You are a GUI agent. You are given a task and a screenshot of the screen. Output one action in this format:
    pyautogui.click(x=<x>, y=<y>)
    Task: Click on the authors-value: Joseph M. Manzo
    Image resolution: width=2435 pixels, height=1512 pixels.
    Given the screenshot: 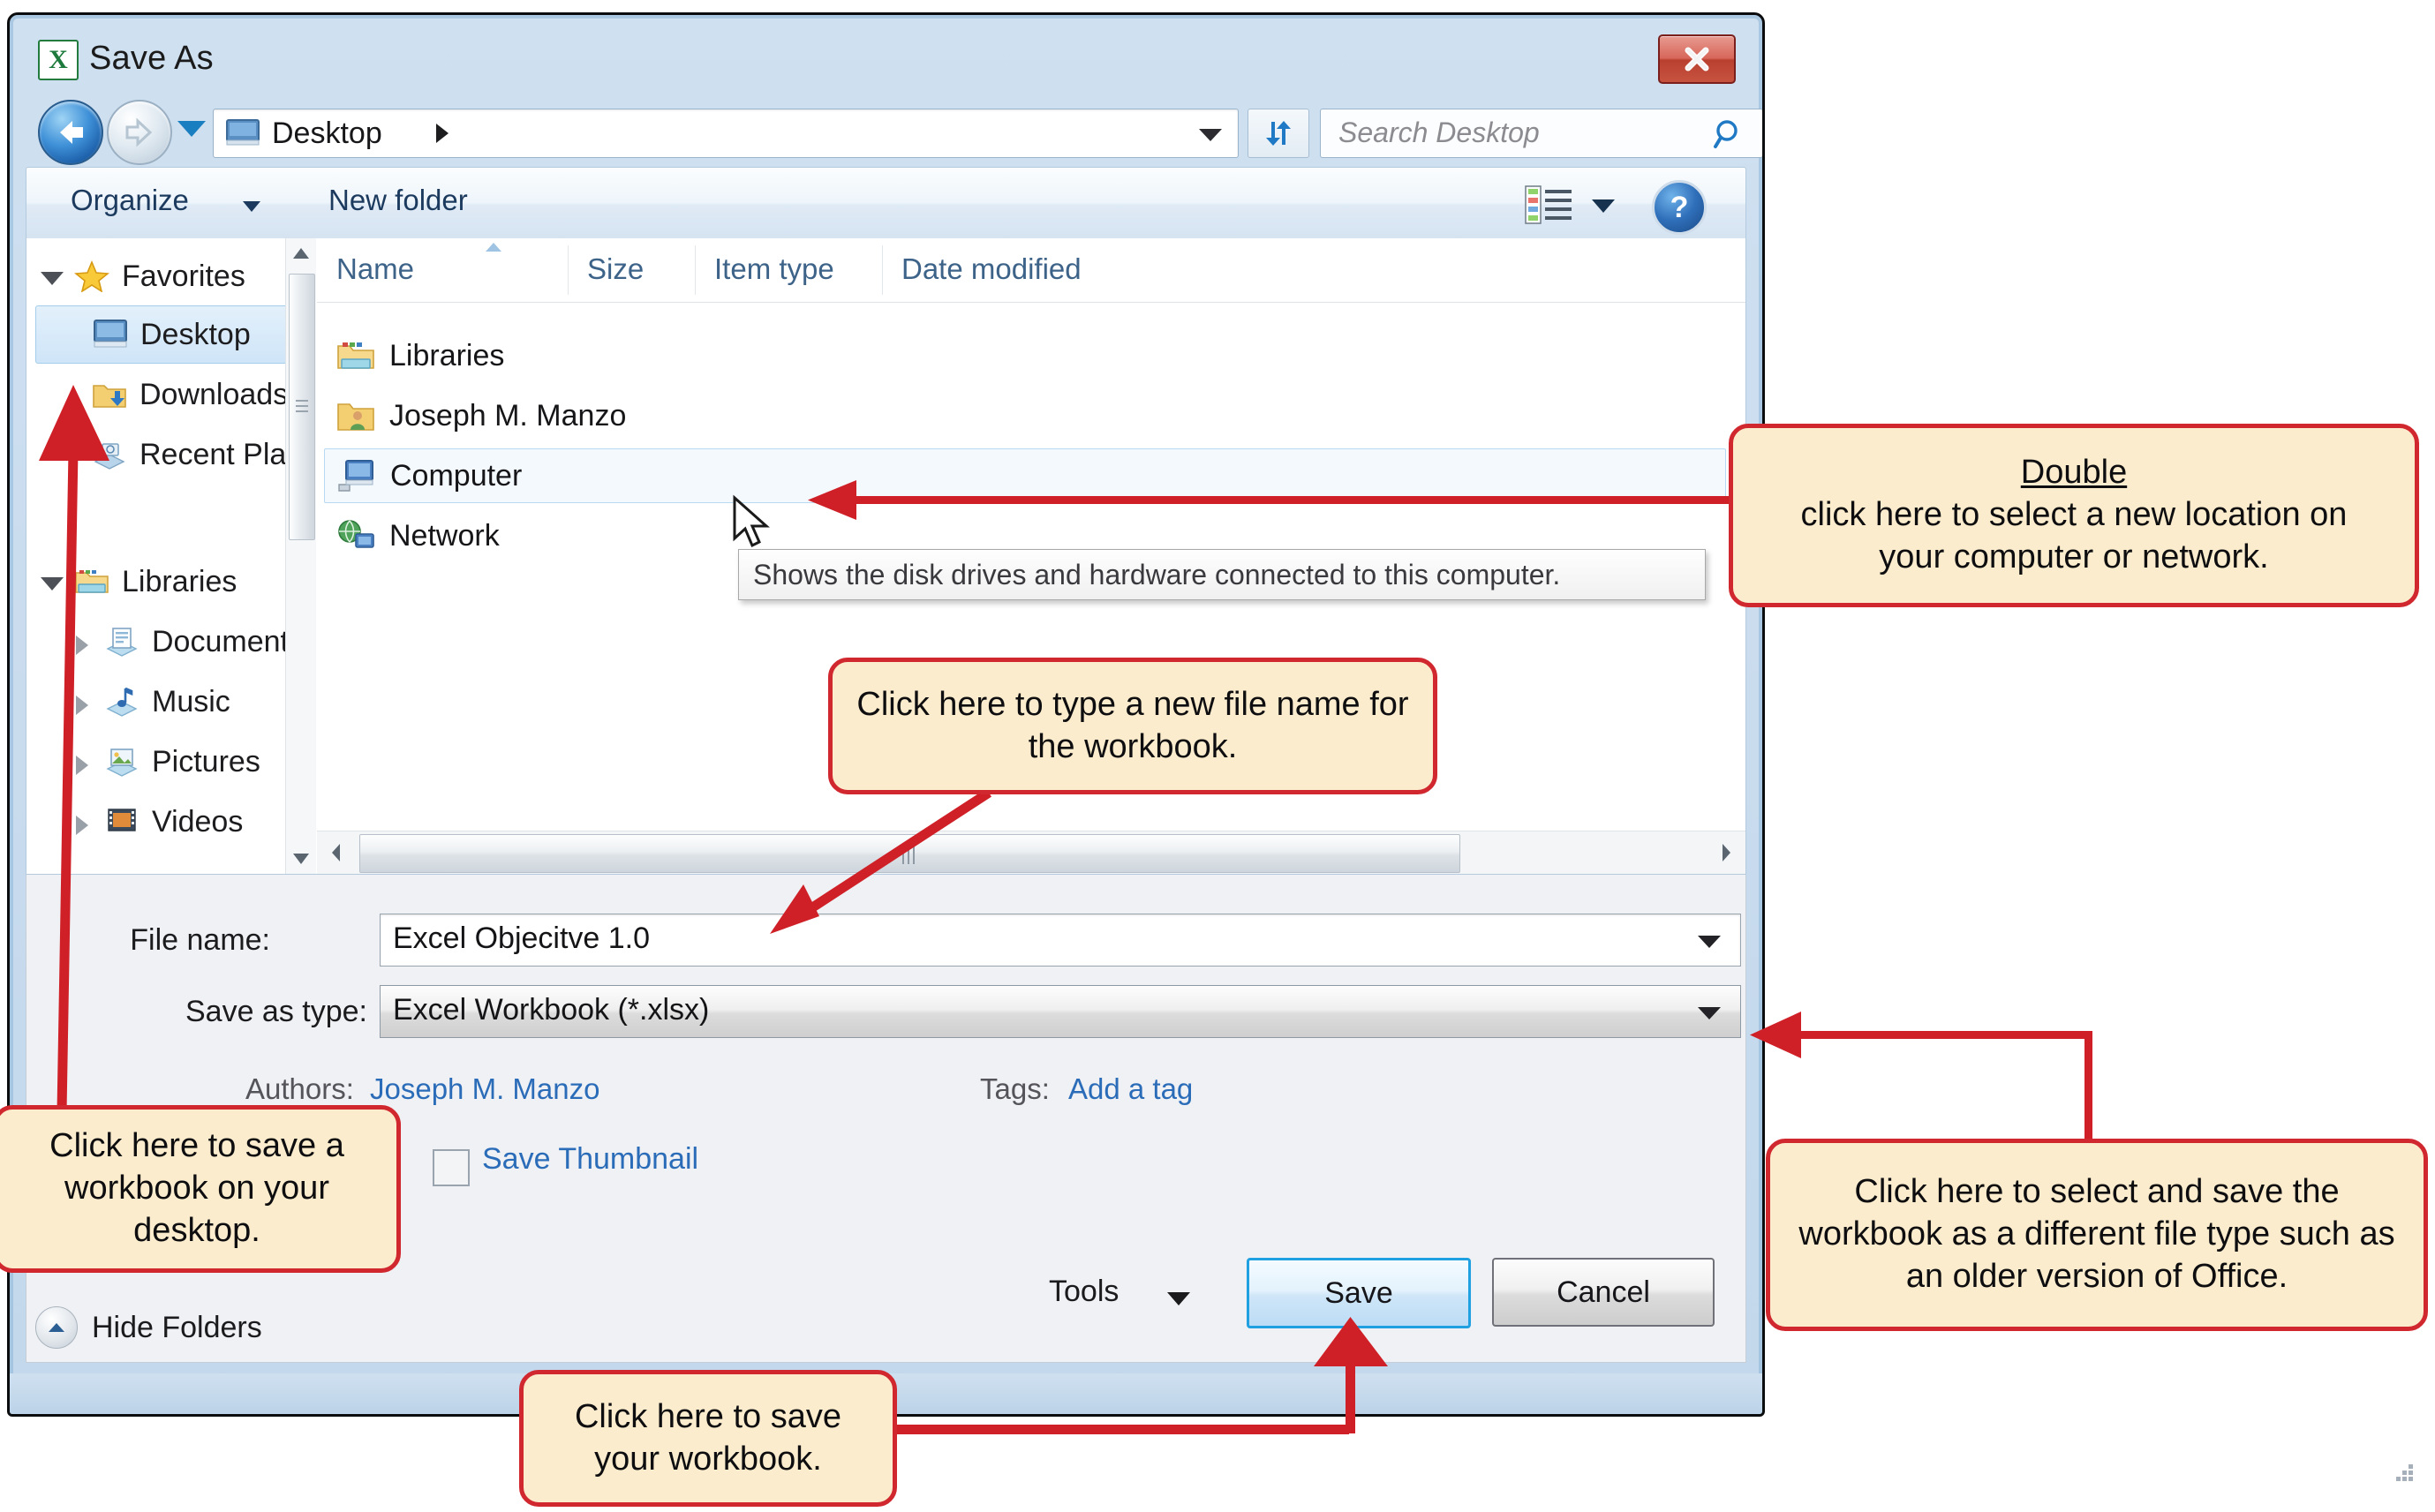 What is the action you would take?
    pyautogui.click(x=484, y=1089)
    